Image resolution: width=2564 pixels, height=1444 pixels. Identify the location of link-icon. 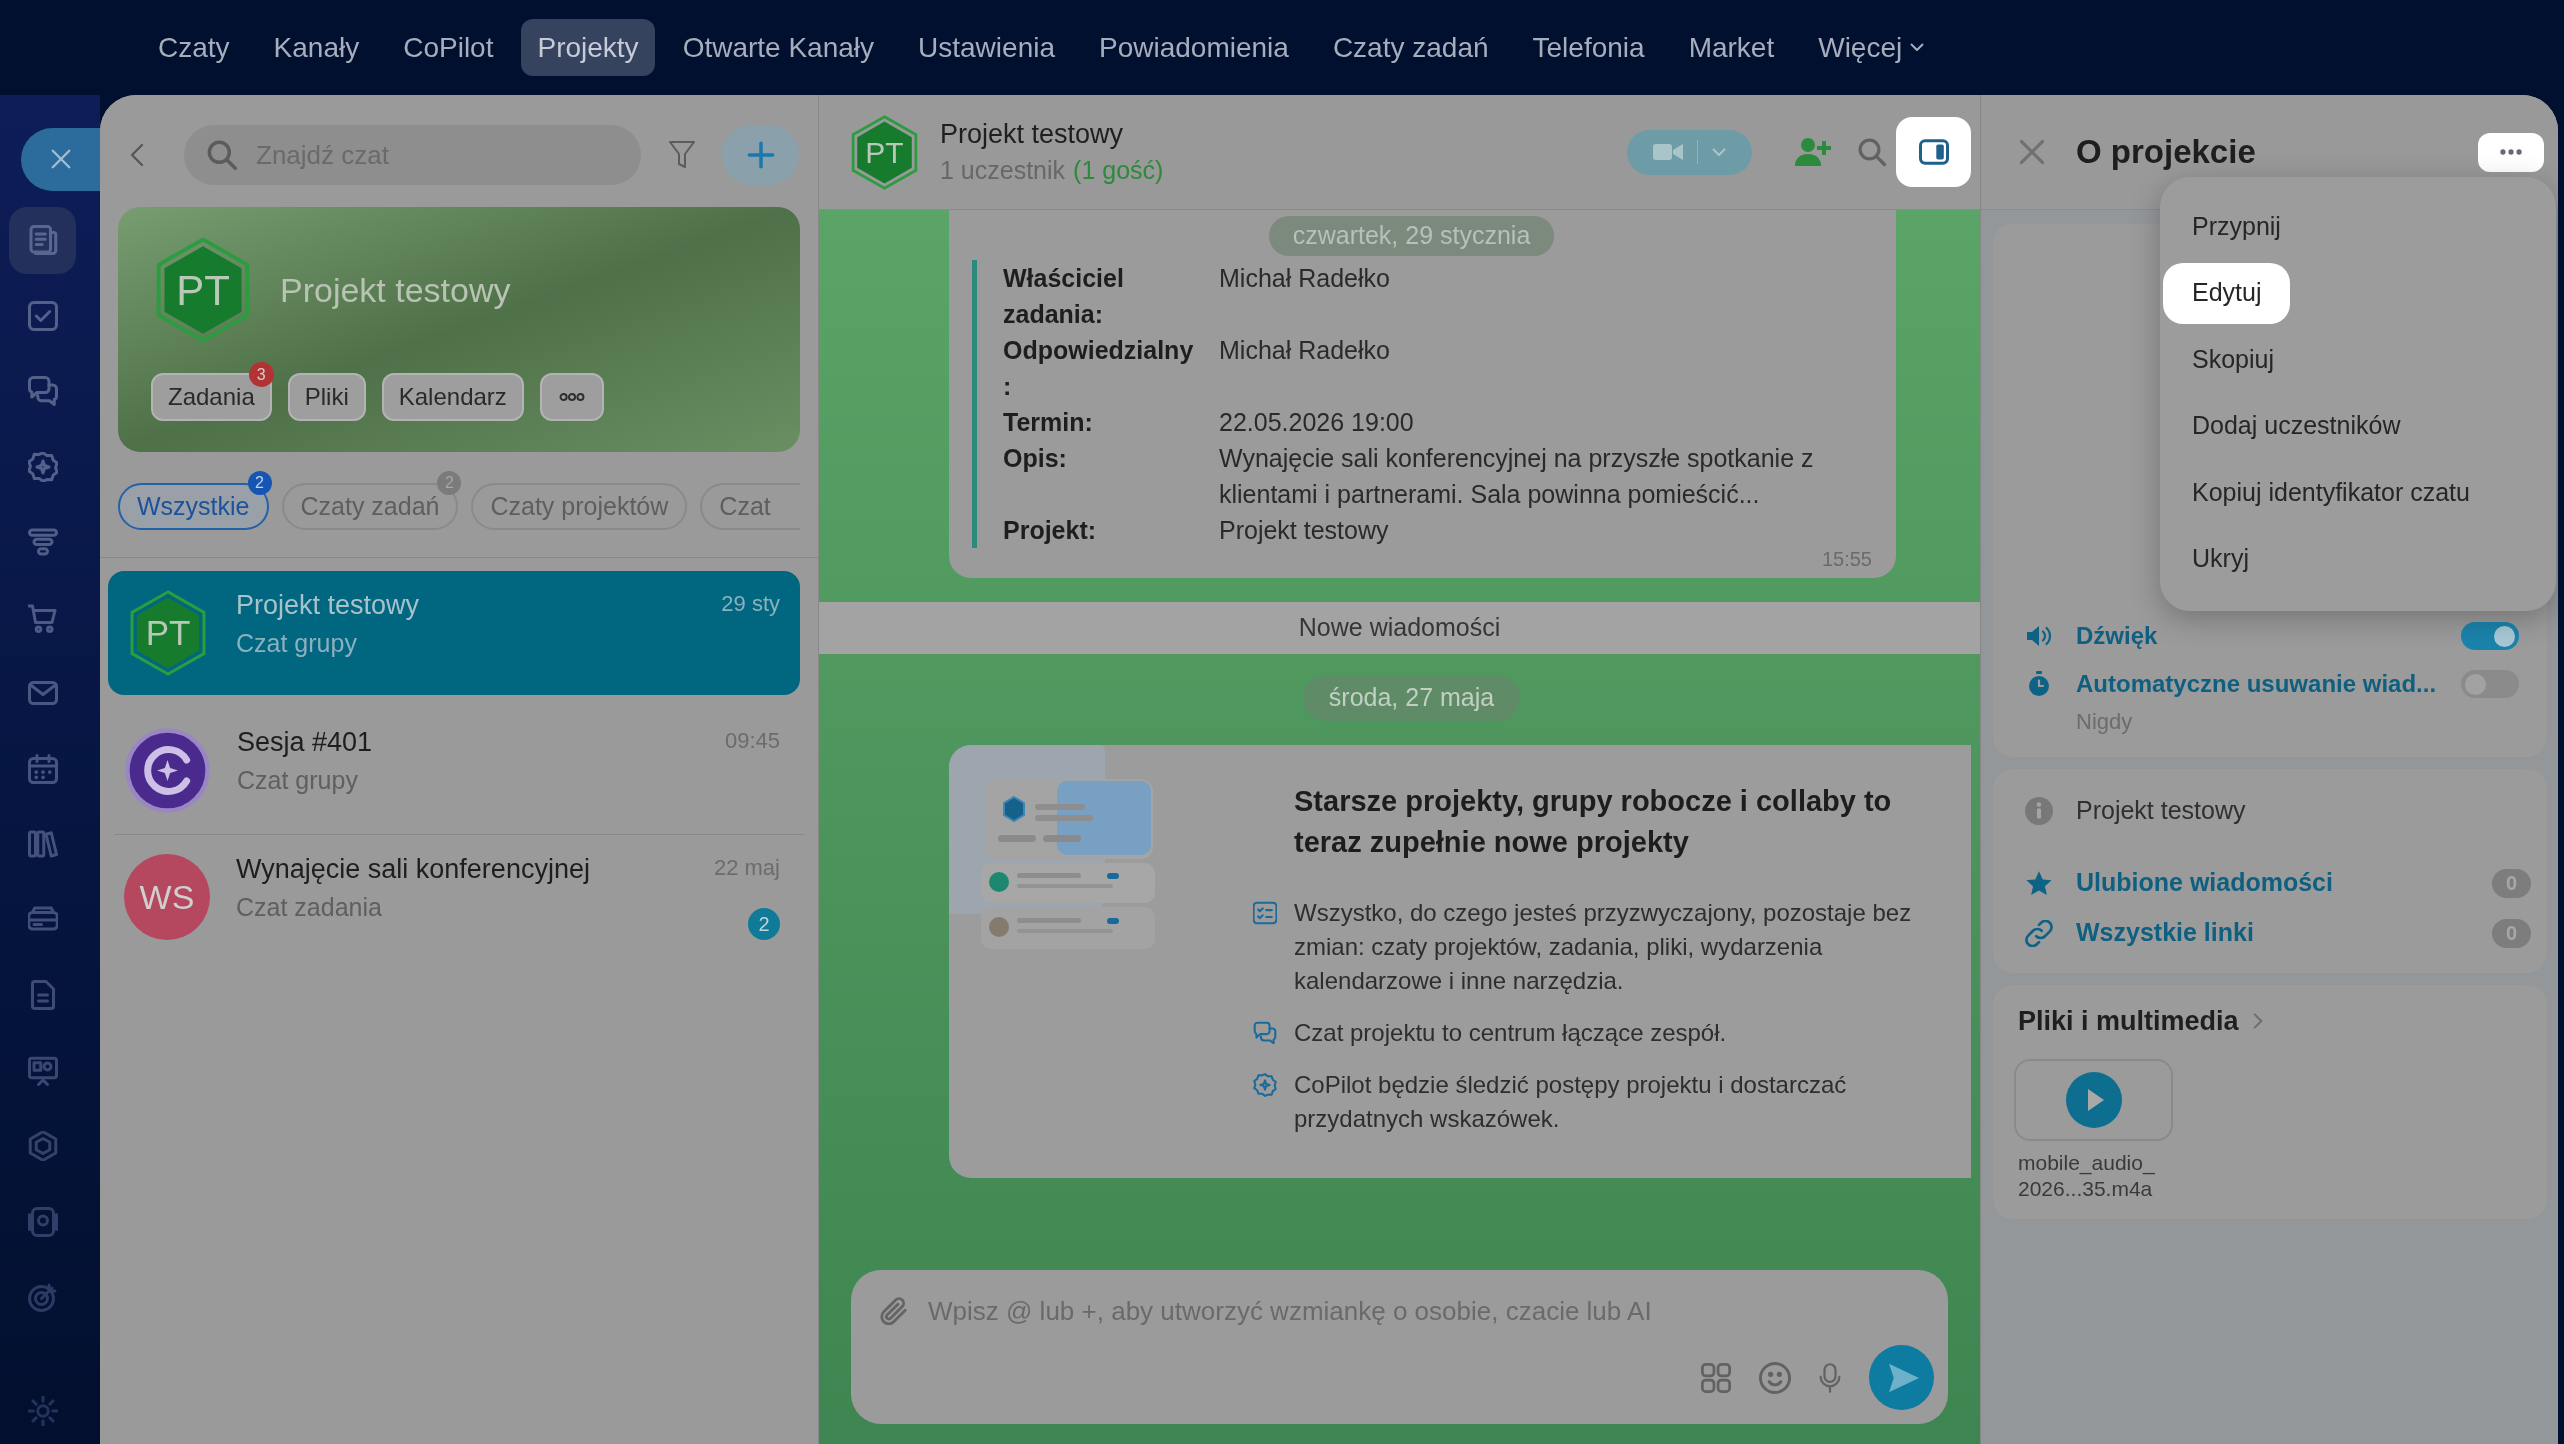
(2039, 933).